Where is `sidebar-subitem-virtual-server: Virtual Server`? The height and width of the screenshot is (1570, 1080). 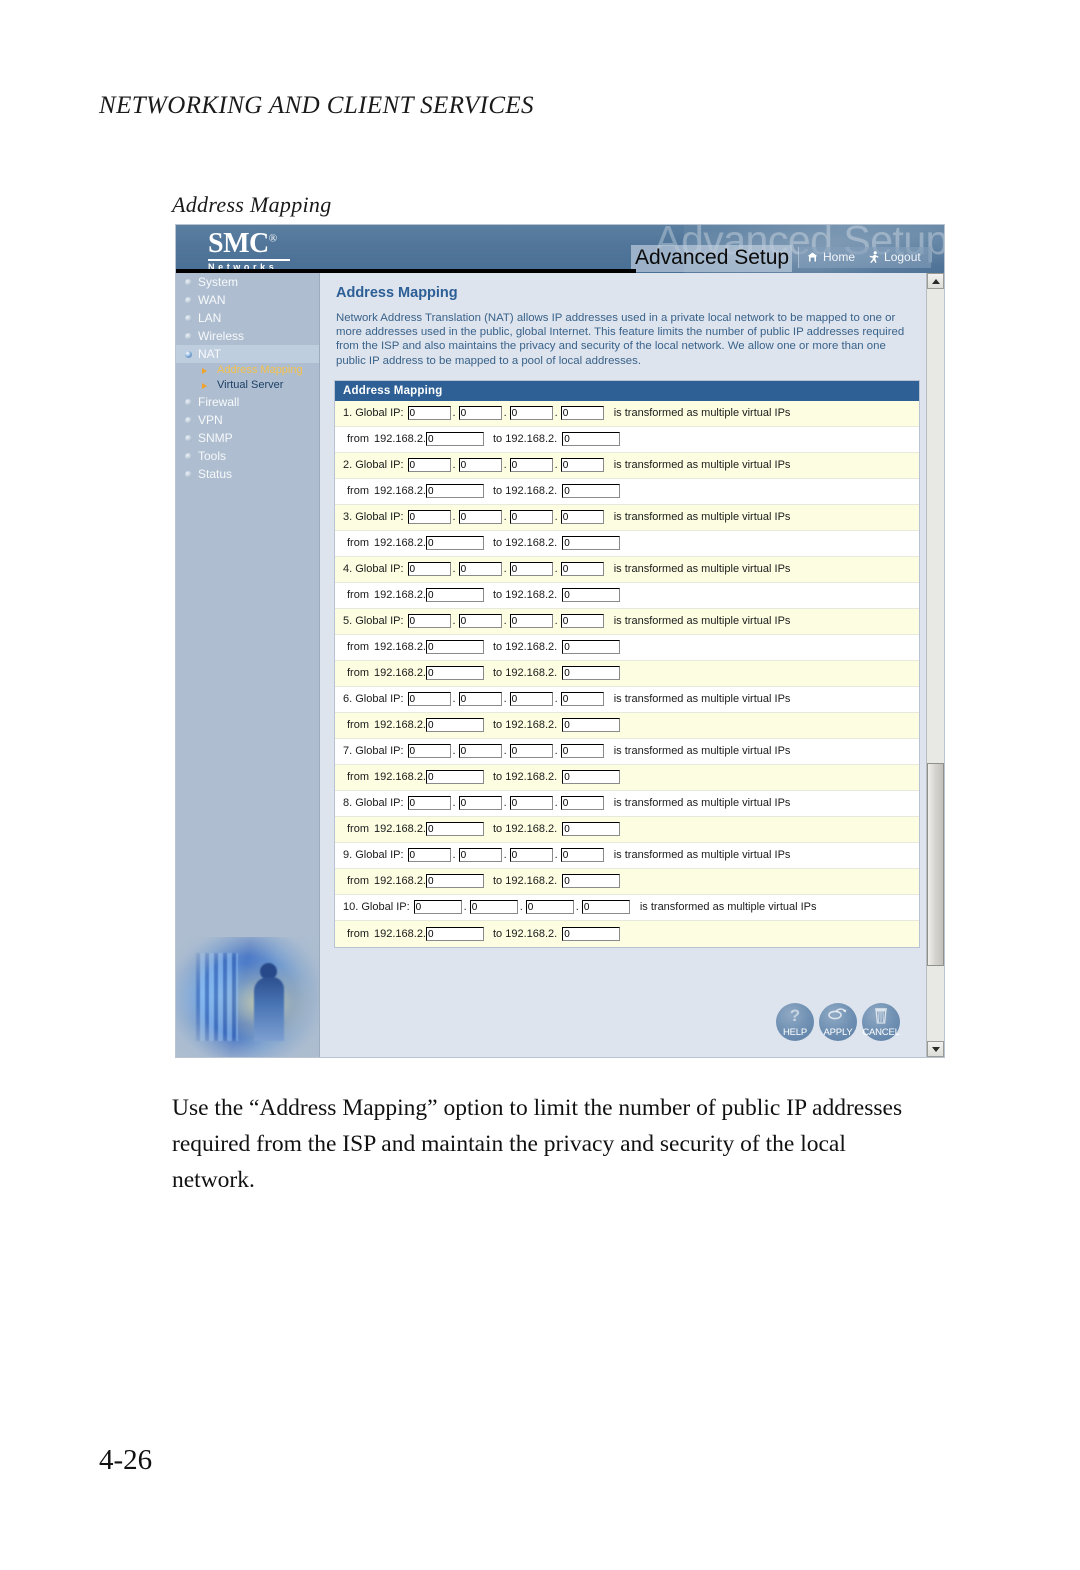
sidebar-subitem-virtual-server: Virtual Server is located at coordinates (247, 385).